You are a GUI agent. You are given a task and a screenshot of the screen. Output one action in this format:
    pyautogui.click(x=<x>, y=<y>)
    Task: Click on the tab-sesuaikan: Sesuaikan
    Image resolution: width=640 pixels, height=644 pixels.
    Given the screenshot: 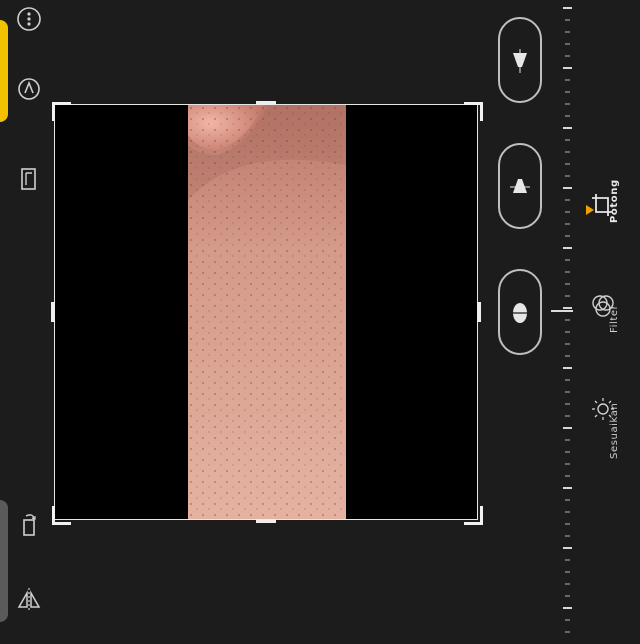 What is the action you would take?
    pyautogui.click(x=610, y=437)
    